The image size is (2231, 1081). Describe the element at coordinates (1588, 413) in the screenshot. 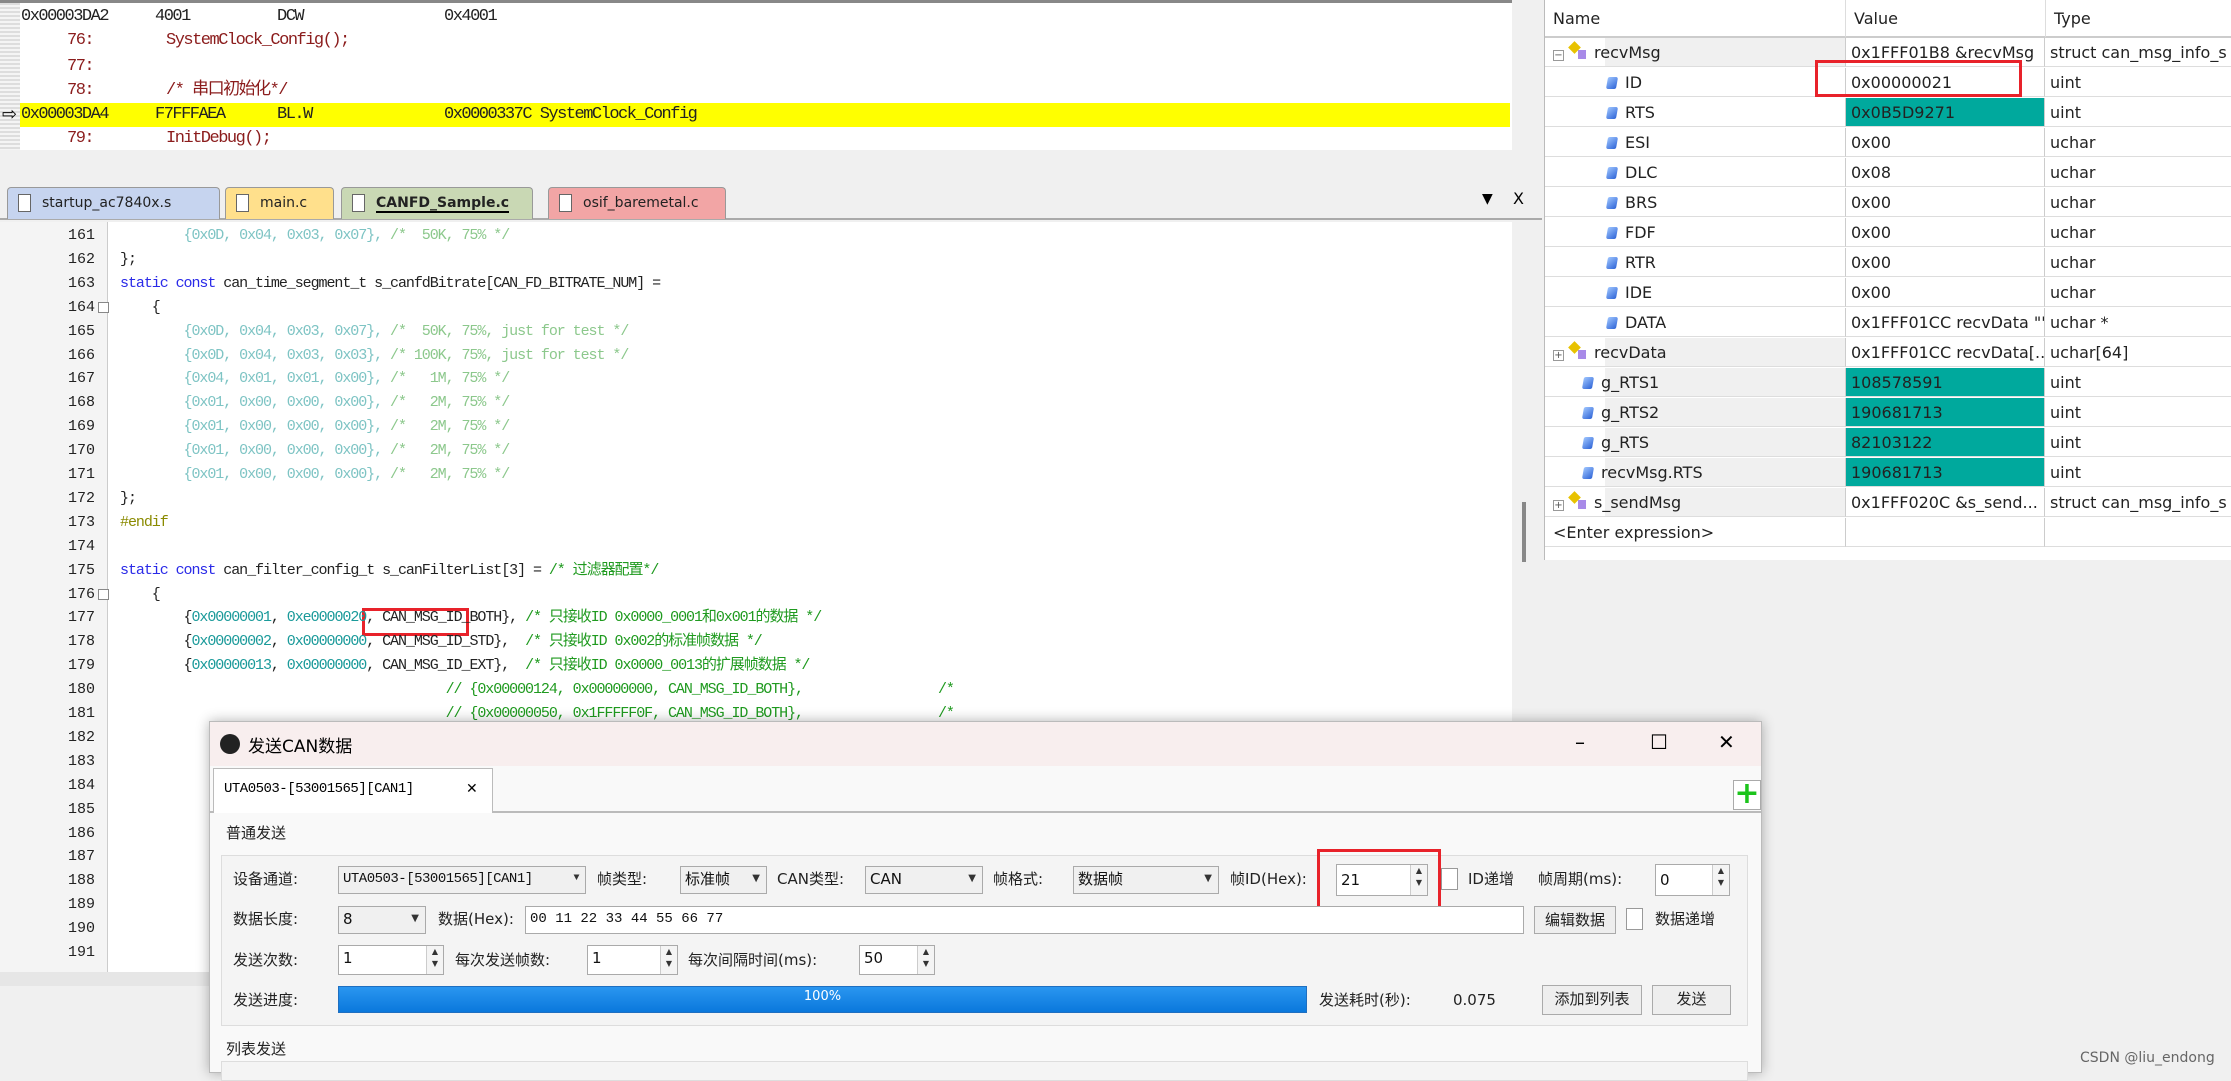

I see `variable-icon` at that location.